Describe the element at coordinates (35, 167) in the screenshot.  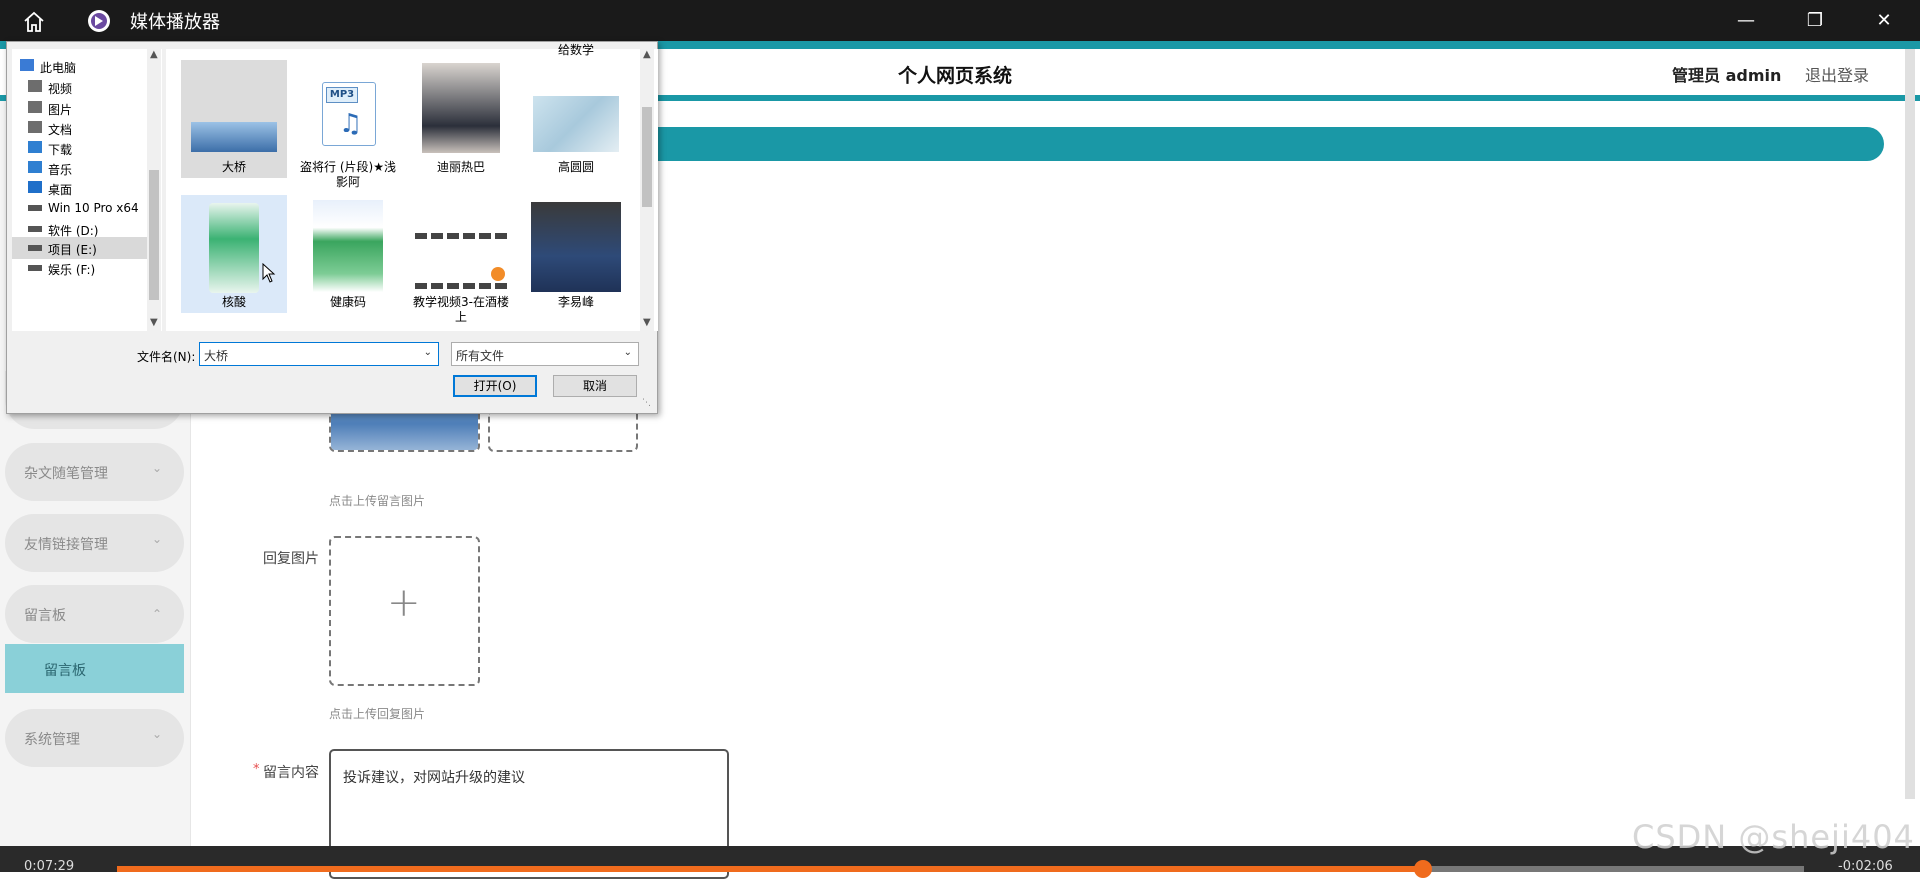
I see `music-icon` at that location.